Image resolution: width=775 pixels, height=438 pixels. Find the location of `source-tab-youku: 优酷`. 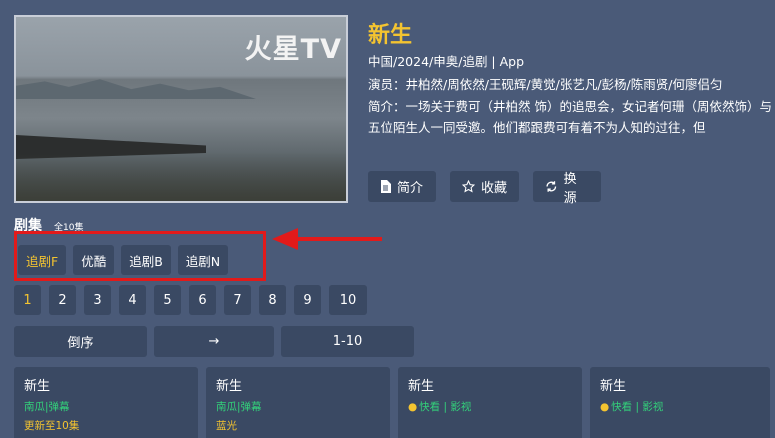

source-tab-youku: 优酷 is located at coordinates (94, 260).